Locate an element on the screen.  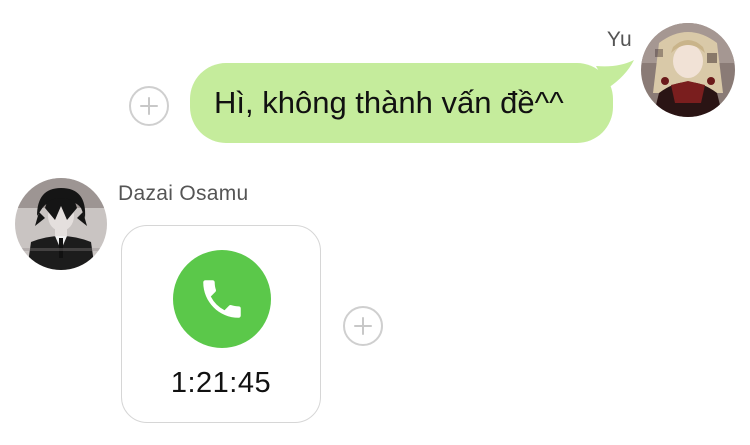
avatar-dazai-osamu is located at coordinates (61, 224).